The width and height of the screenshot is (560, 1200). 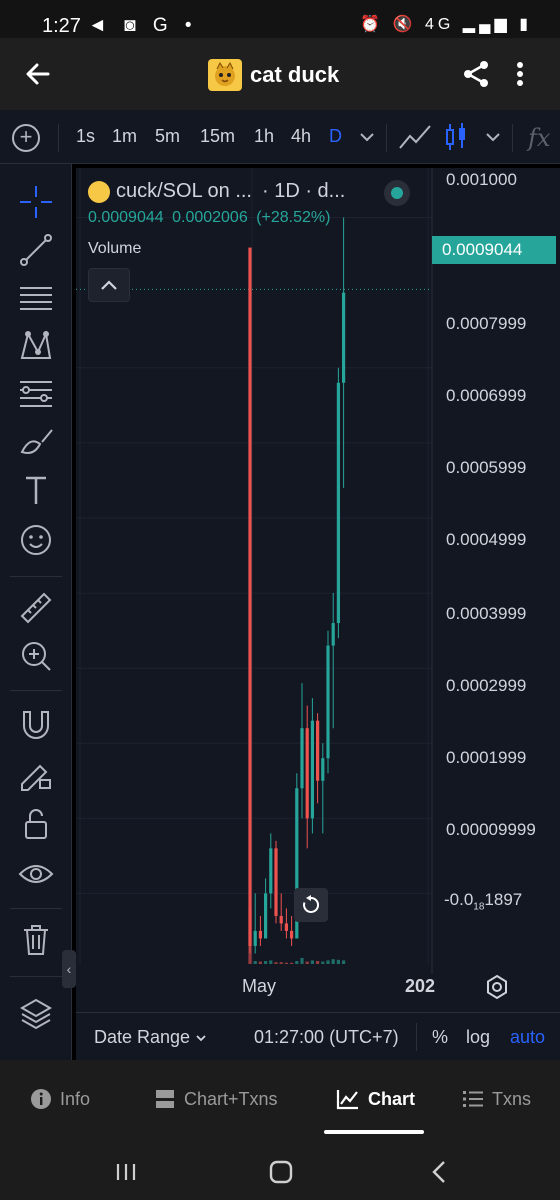 I want to click on price-axis-label: 0.0005999, so click(x=486, y=467).